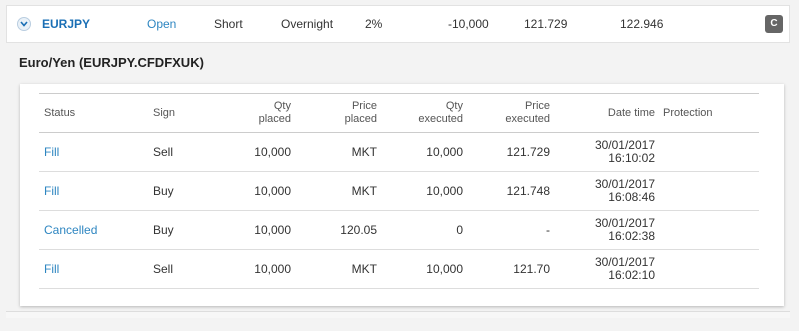 The width and height of the screenshot is (799, 331). What do you see at coordinates (24, 24) in the screenshot?
I see `chevron-down-icon` at bounding box center [24, 24].